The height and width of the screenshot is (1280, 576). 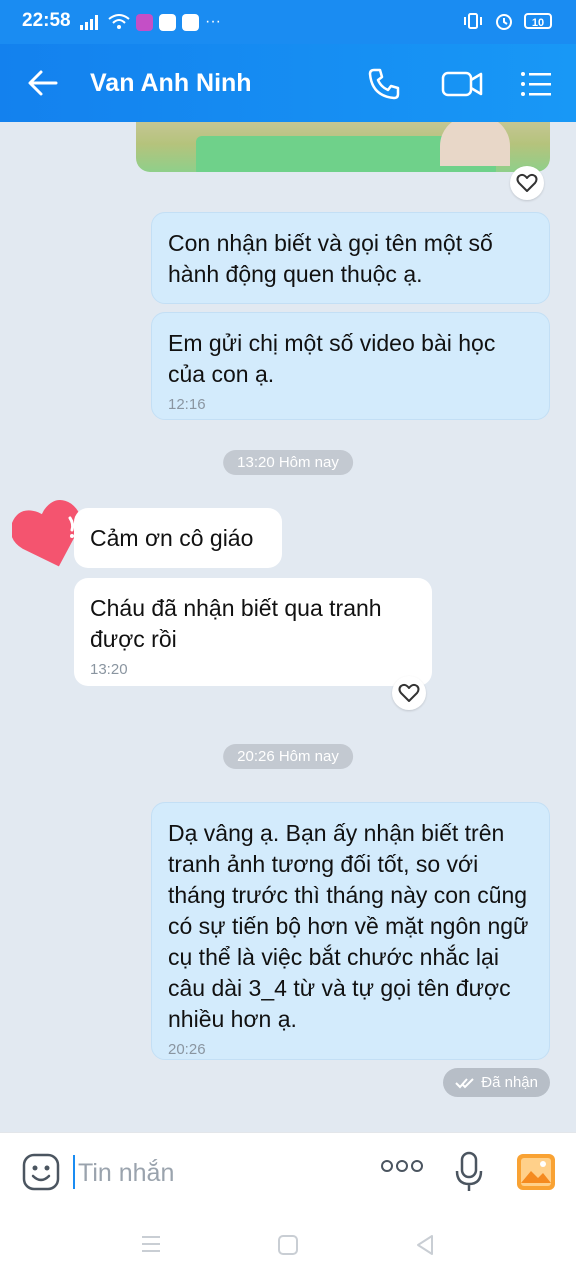 I want to click on back-arrow-icon, so click(x=43, y=83).